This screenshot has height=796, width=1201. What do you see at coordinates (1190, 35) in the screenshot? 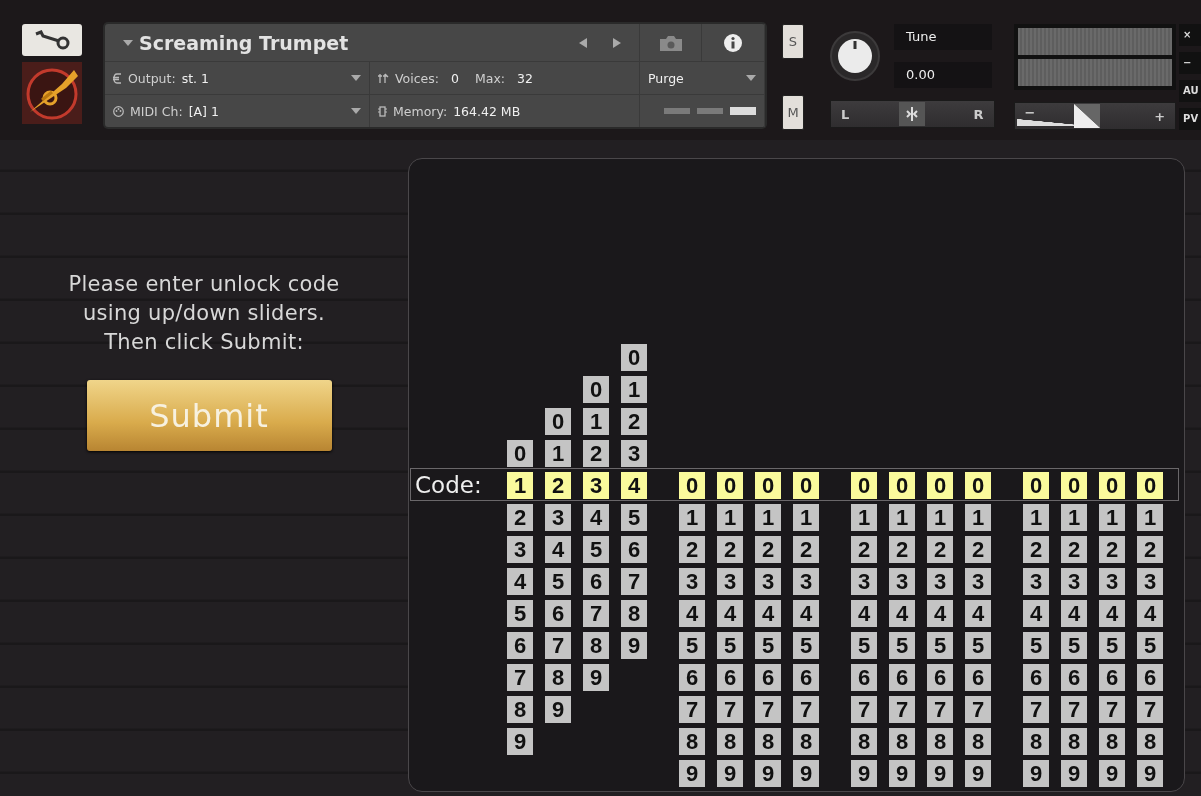
I see `side-button: ×` at bounding box center [1190, 35].